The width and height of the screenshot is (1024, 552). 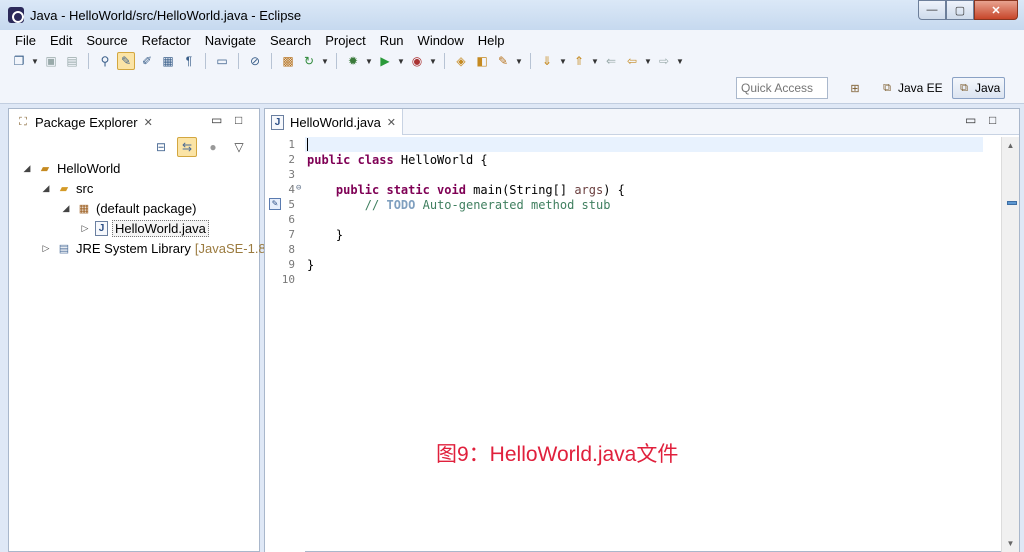 I want to click on debug-icon: ✹, so click(x=353, y=61).